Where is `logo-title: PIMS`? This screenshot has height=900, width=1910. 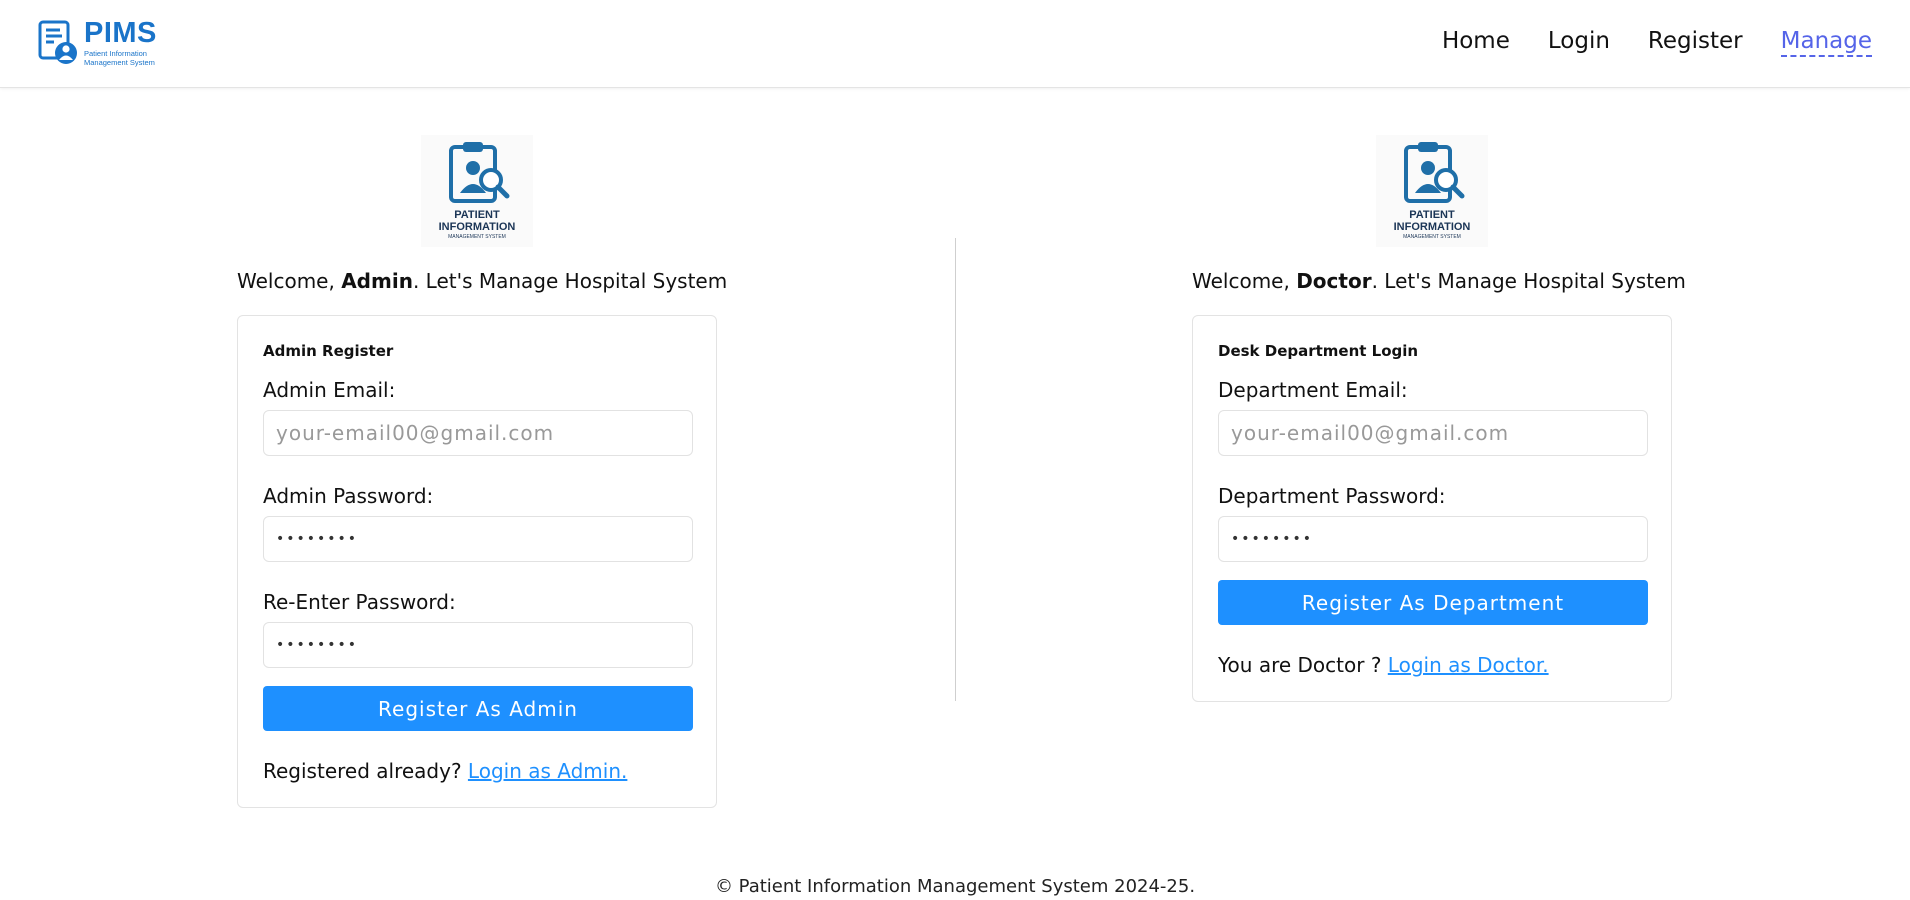 logo-title: PIMS is located at coordinates (120, 33).